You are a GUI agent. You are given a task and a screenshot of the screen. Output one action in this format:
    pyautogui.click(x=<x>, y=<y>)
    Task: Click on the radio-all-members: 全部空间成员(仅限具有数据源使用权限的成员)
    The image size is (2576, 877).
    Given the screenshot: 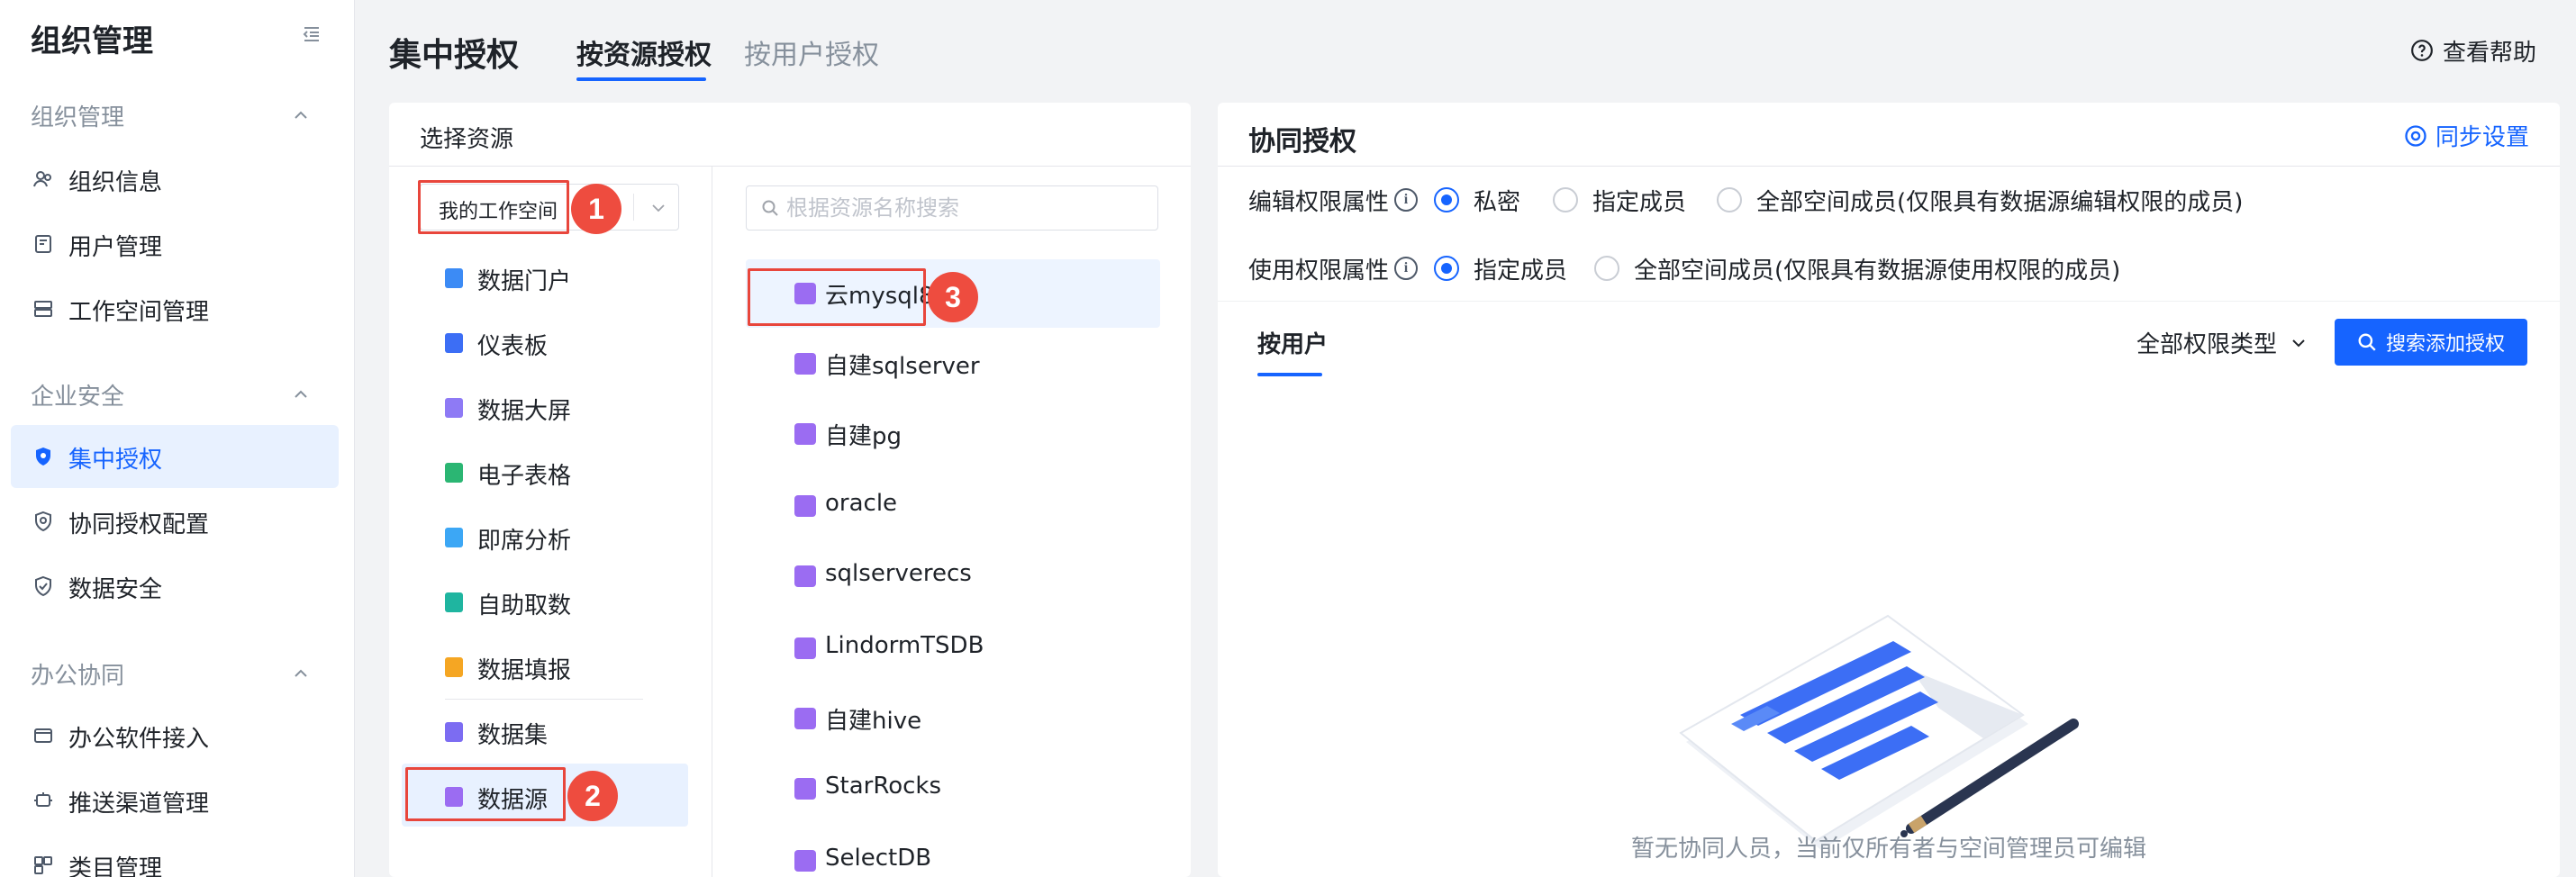 What is the action you would take?
    pyautogui.click(x=1857, y=268)
    